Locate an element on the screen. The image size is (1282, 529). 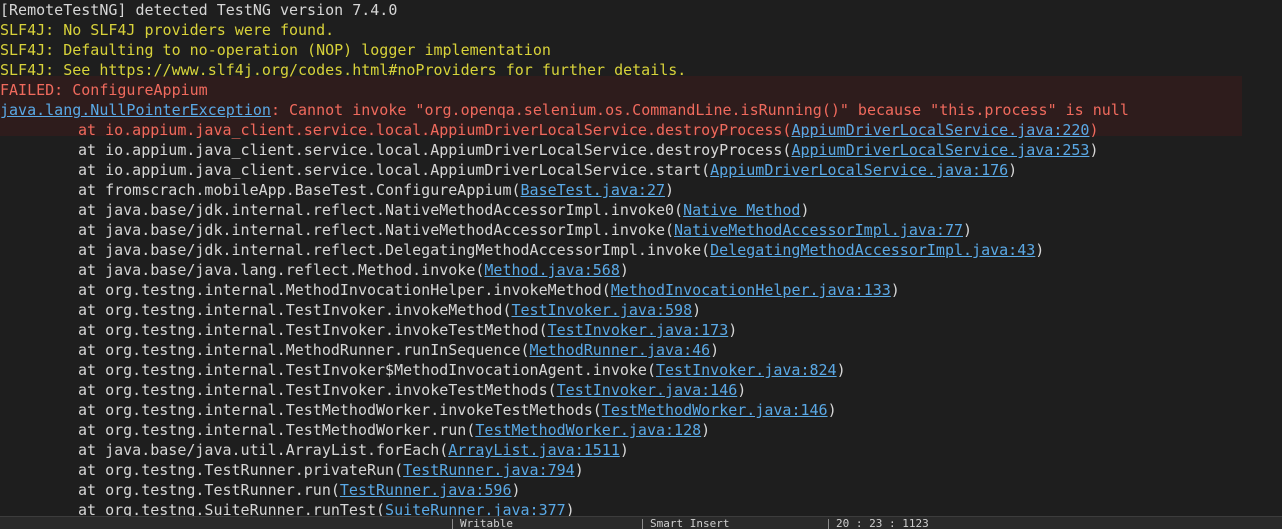
stack-frame-source-link: TestInvoker.java:824 is located at coordinates (746, 370).